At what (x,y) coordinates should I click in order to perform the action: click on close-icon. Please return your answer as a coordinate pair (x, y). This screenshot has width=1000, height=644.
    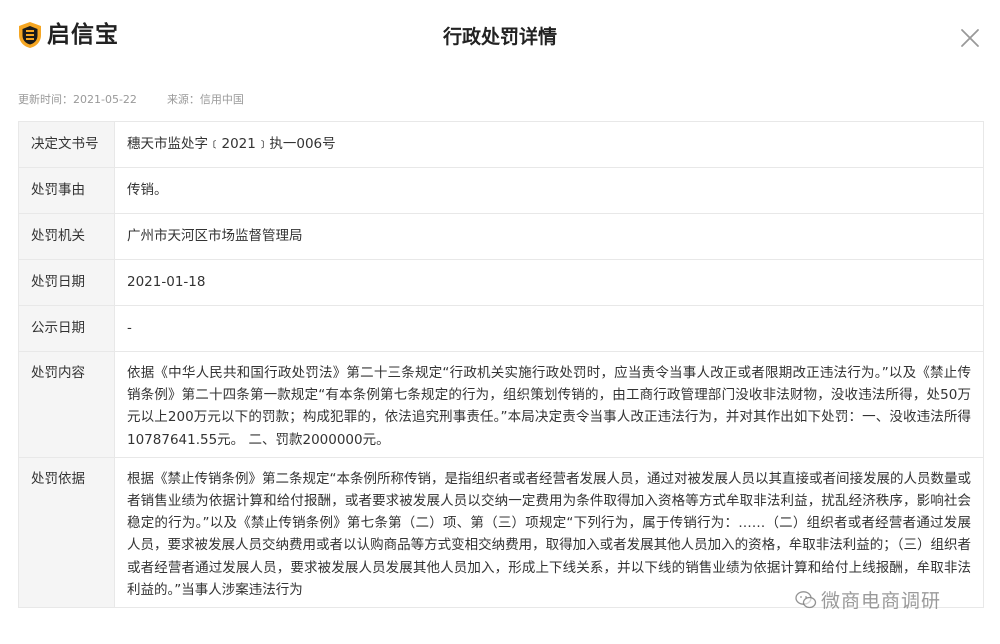
    Looking at the image, I should click on (970, 38).